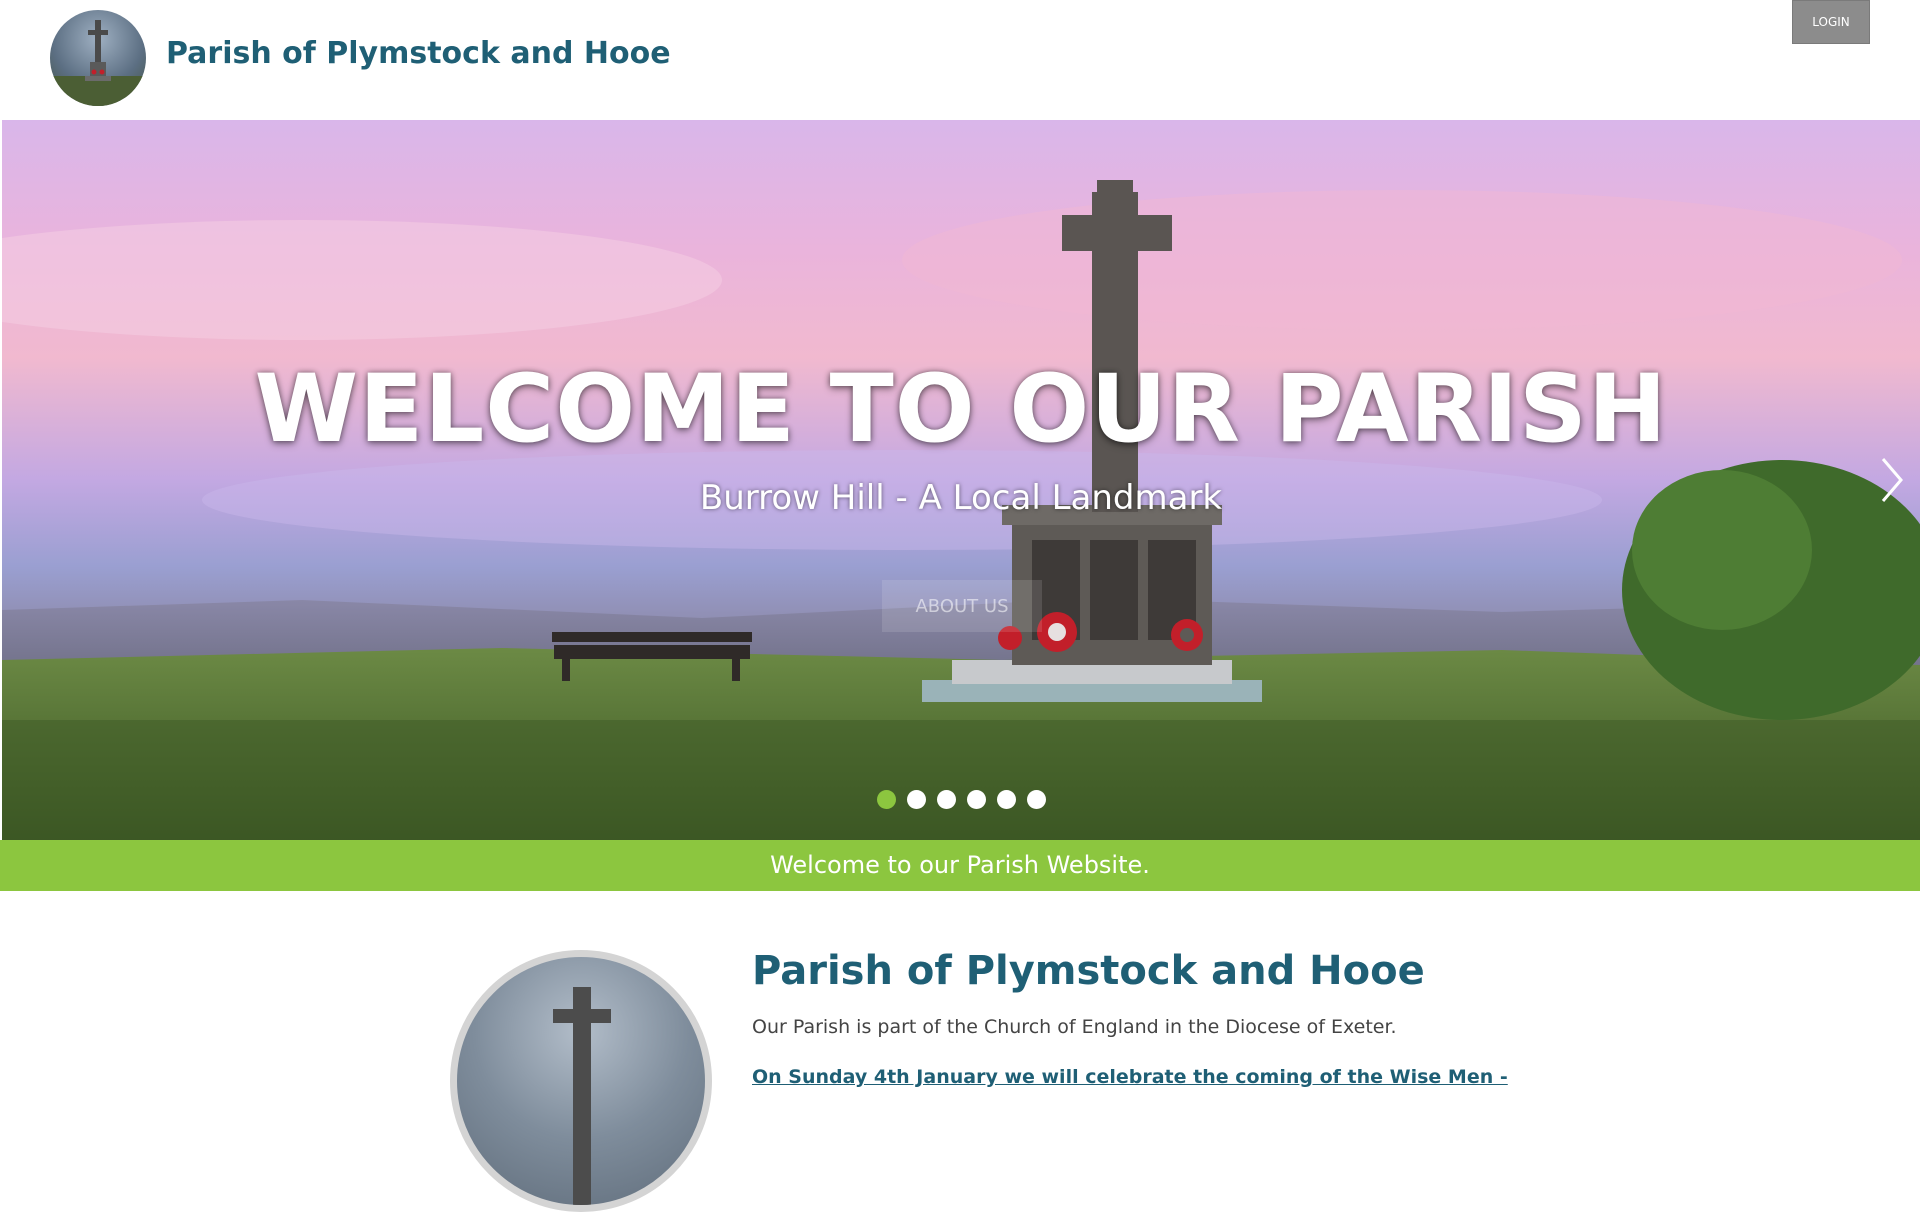 This screenshot has height=1212, width=1920. I want to click on carousel-next-button, so click(1892, 480).